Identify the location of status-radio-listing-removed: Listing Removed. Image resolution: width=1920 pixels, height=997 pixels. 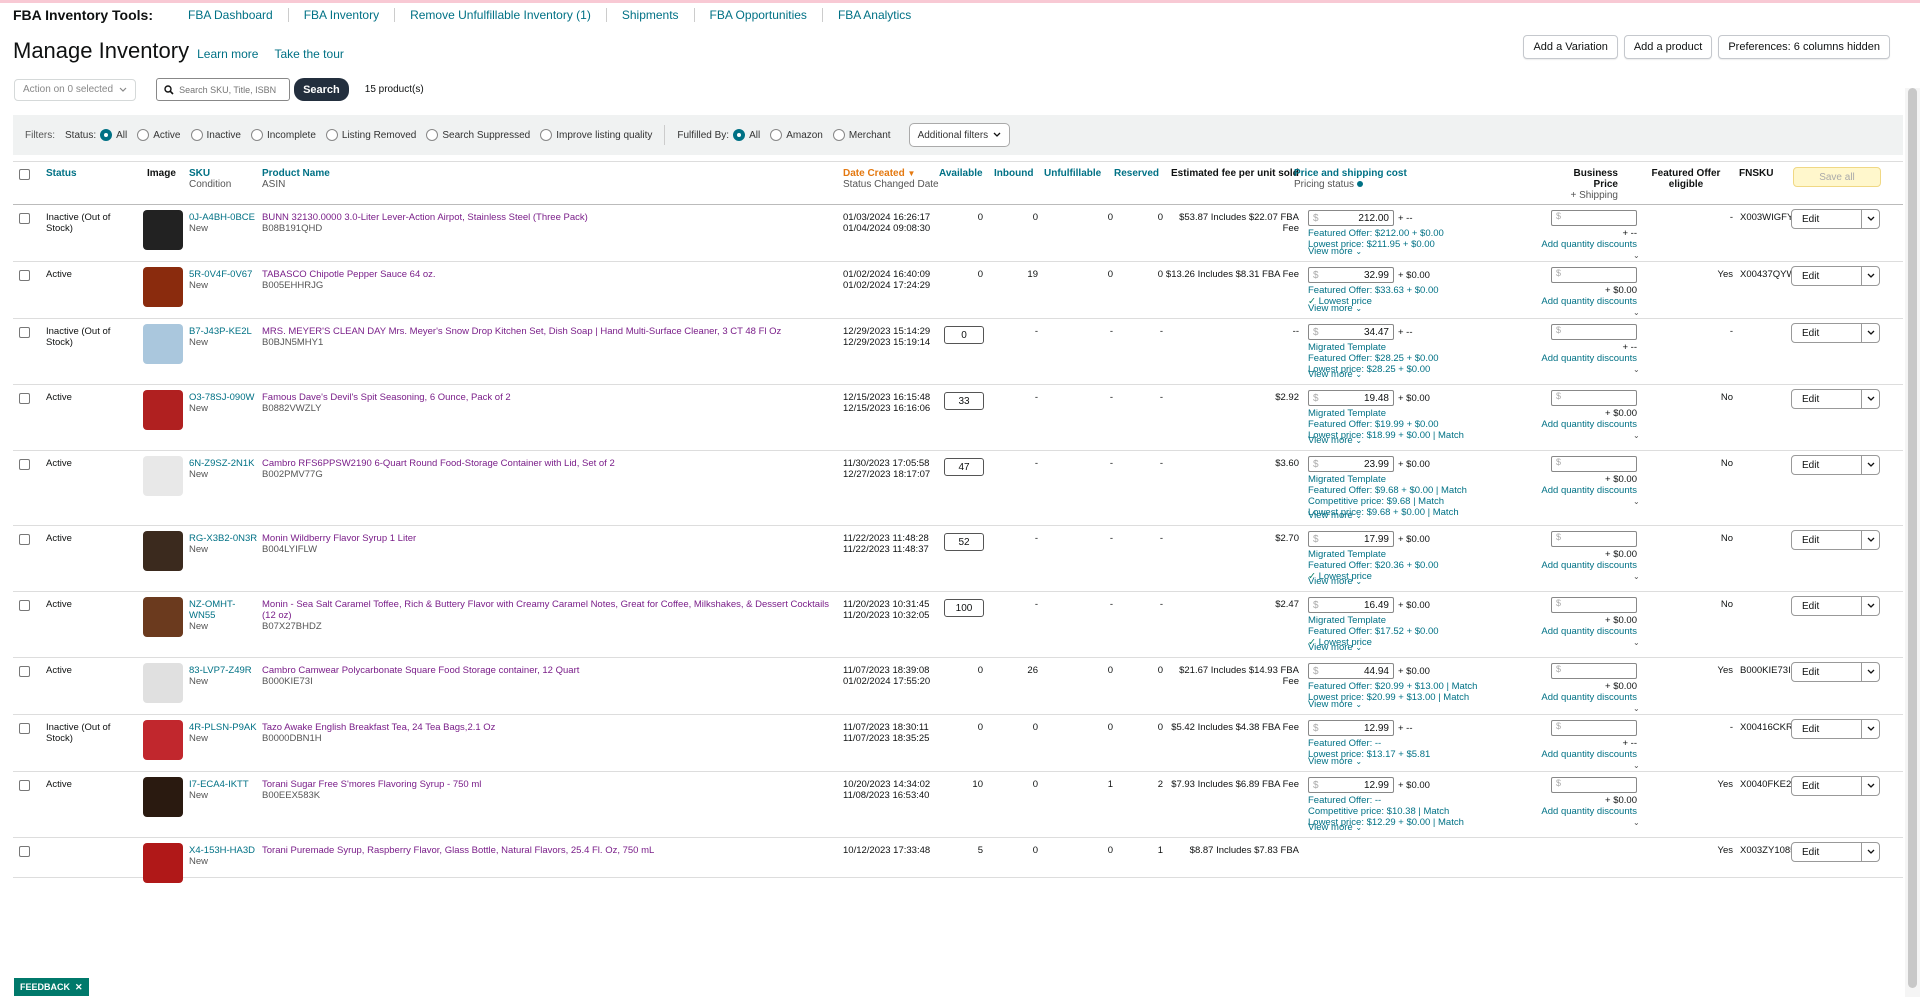
(370, 135).